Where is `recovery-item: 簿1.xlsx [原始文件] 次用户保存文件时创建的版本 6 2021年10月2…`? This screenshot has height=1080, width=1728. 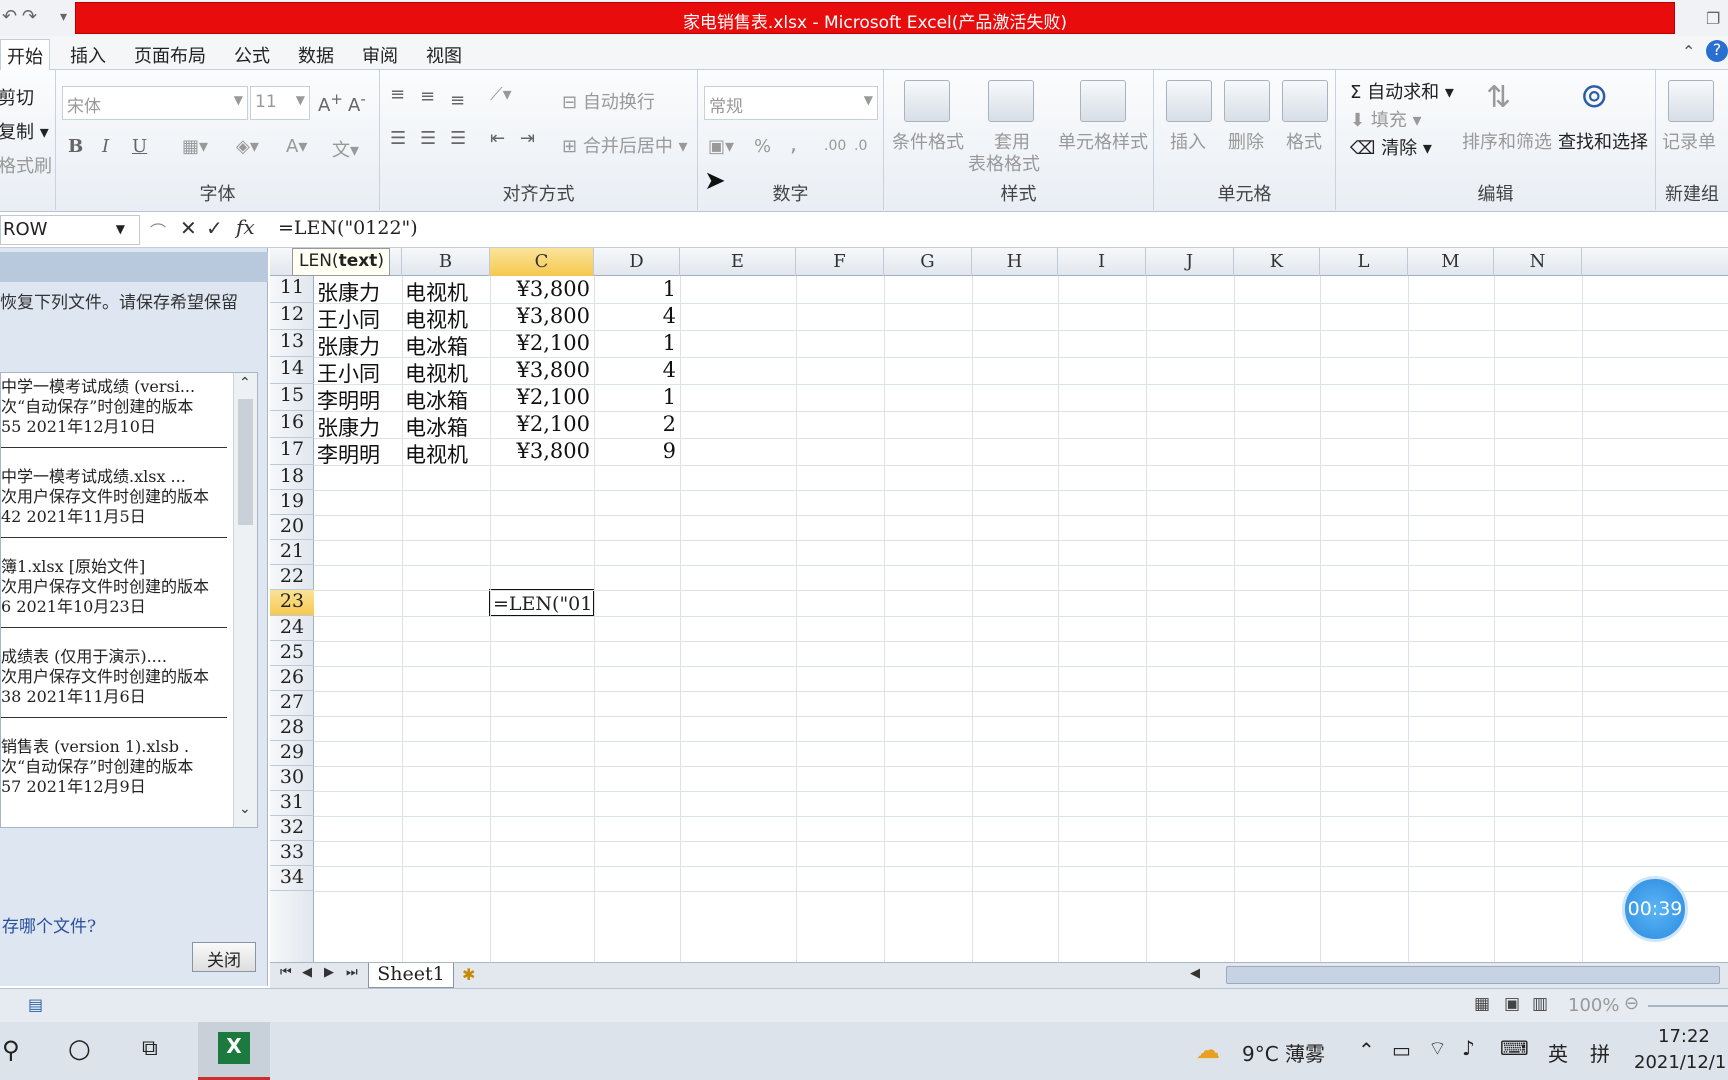
recovery-item: 簿1.xlsx [原始文件] 次用户保存文件时创建的版本 6 2021年10月2… is located at coordinates (114, 587).